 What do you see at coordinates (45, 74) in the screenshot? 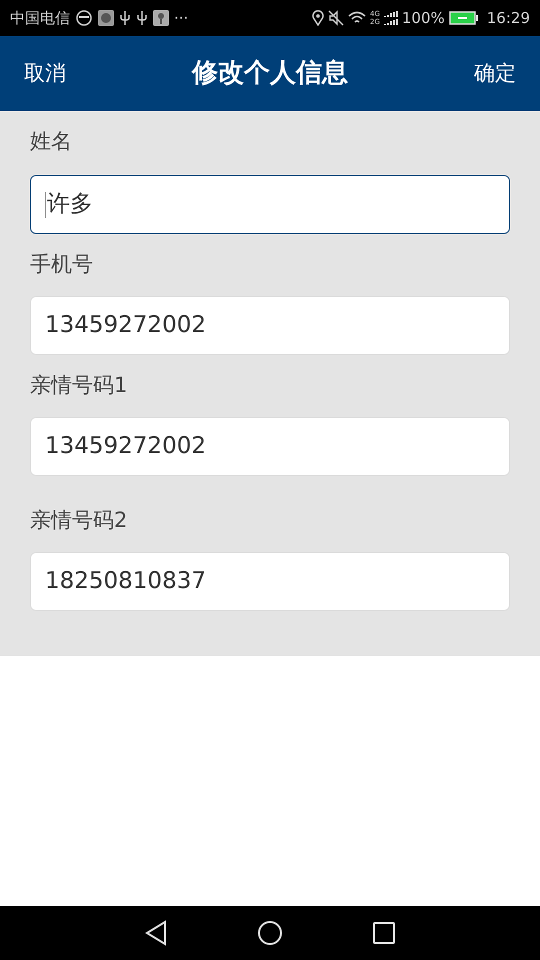
I see `cancel-button: 取消` at bounding box center [45, 74].